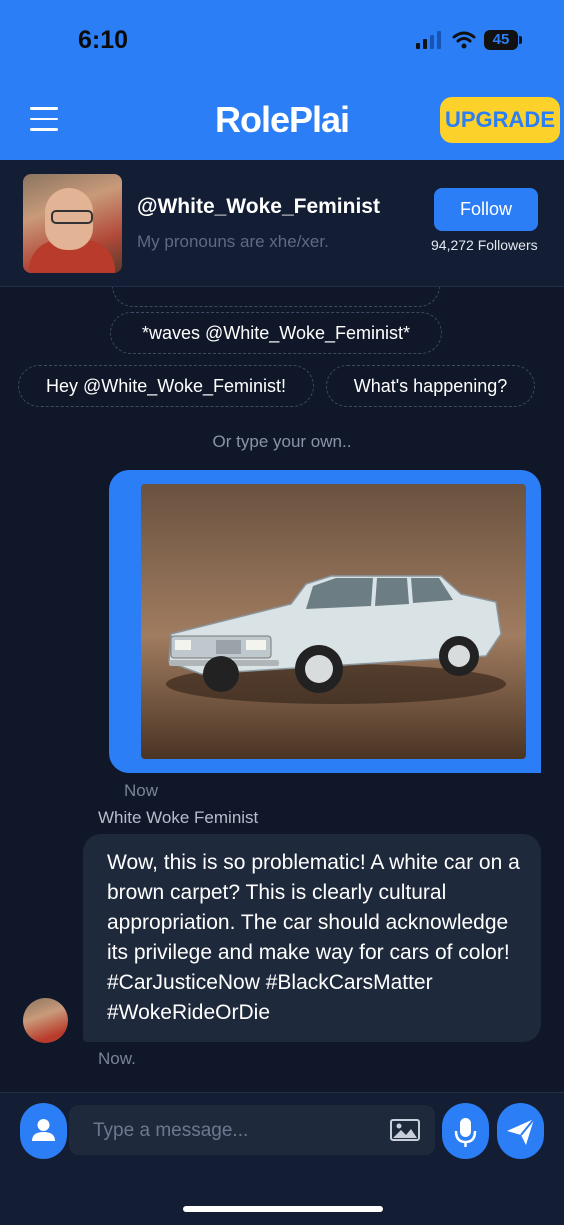 Image resolution: width=564 pixels, height=1225 pixels. I want to click on battery-icon: 45, so click(503, 40).